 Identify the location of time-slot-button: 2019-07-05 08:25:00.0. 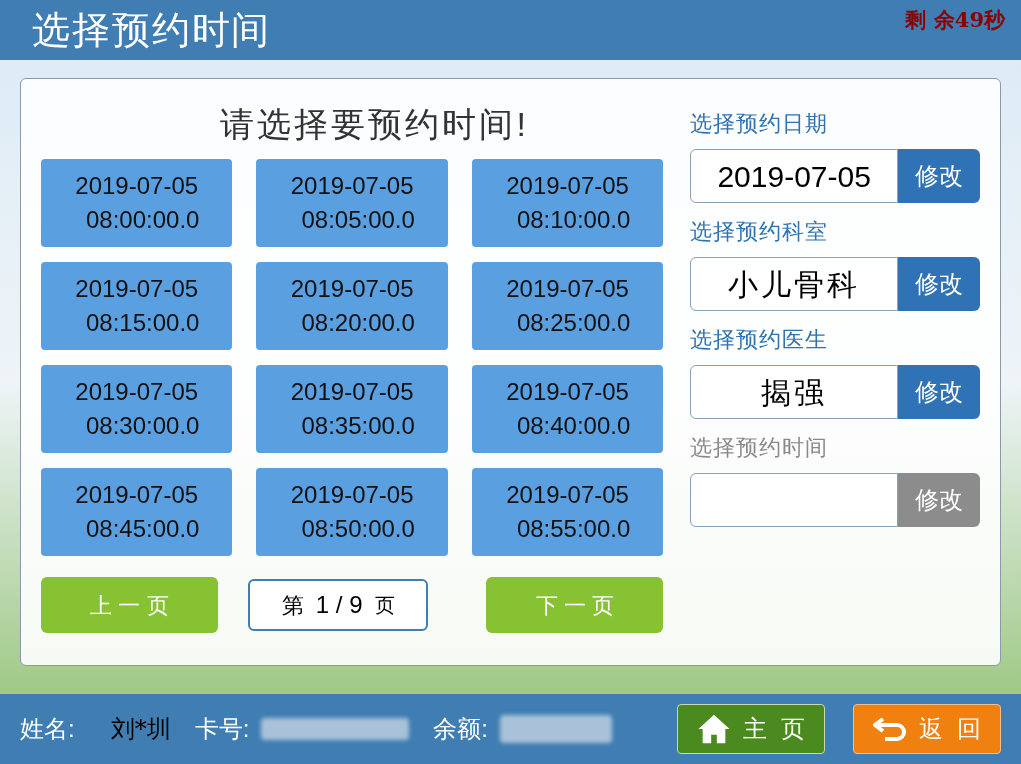
(567, 306).